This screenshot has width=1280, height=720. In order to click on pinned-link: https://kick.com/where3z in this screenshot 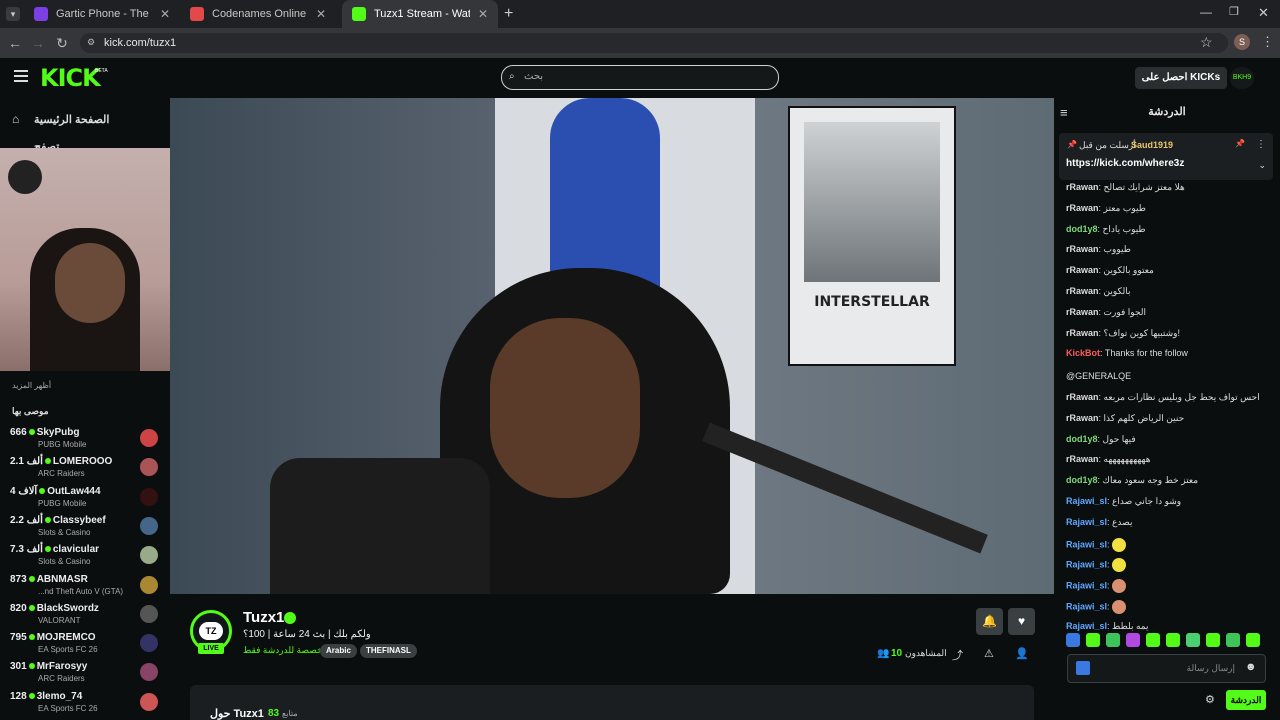, I will do `click(1125, 163)`.